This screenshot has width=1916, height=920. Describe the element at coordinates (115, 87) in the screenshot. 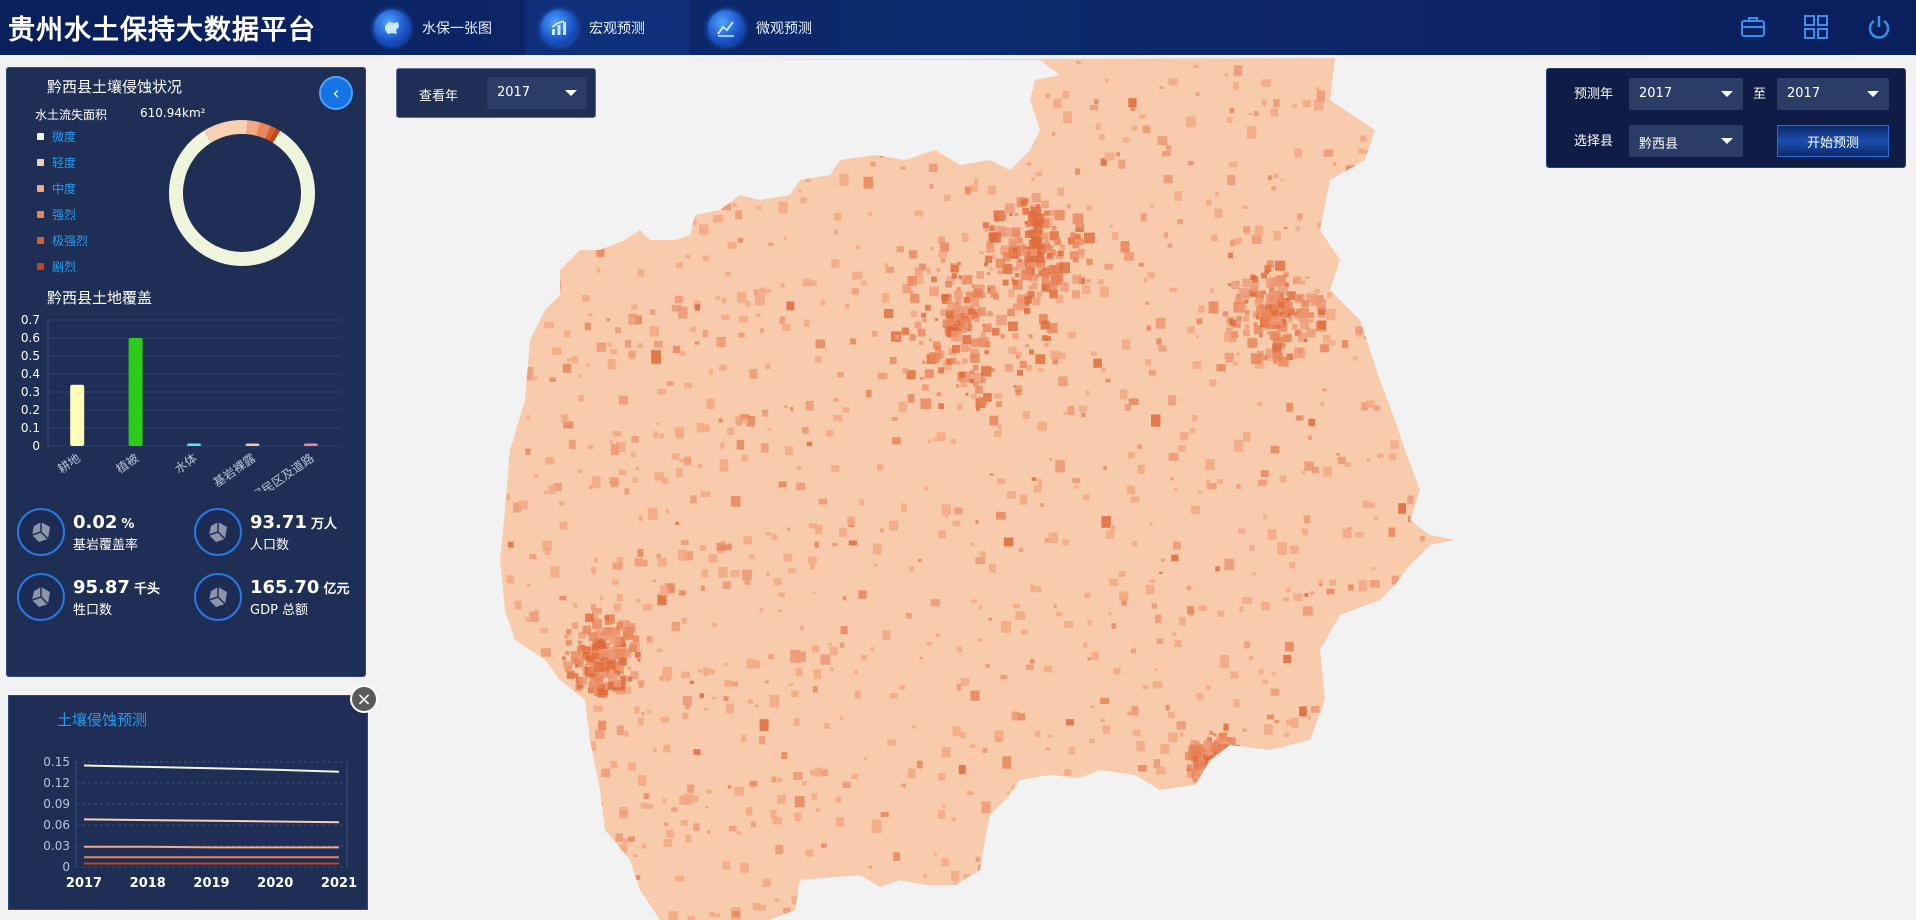

I see `erosion-title: 黔西县土壤侵蚀状况` at that location.